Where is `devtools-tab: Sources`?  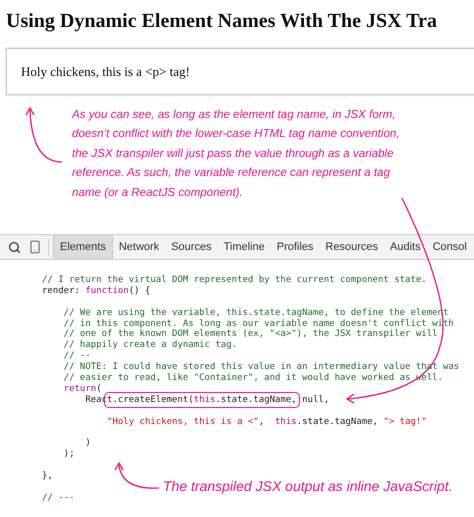
devtools-tab: Sources is located at coordinates (191, 247).